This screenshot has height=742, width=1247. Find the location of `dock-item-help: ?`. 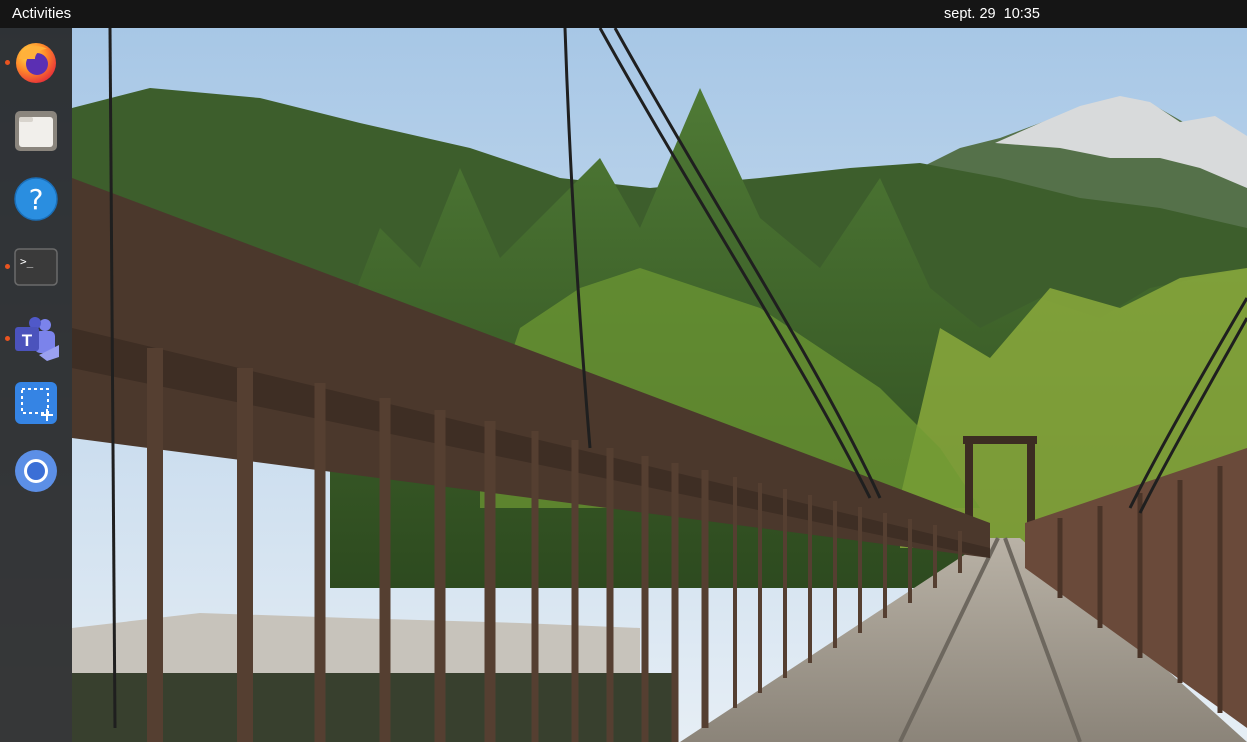

dock-item-help: ? is located at coordinates (36, 198).